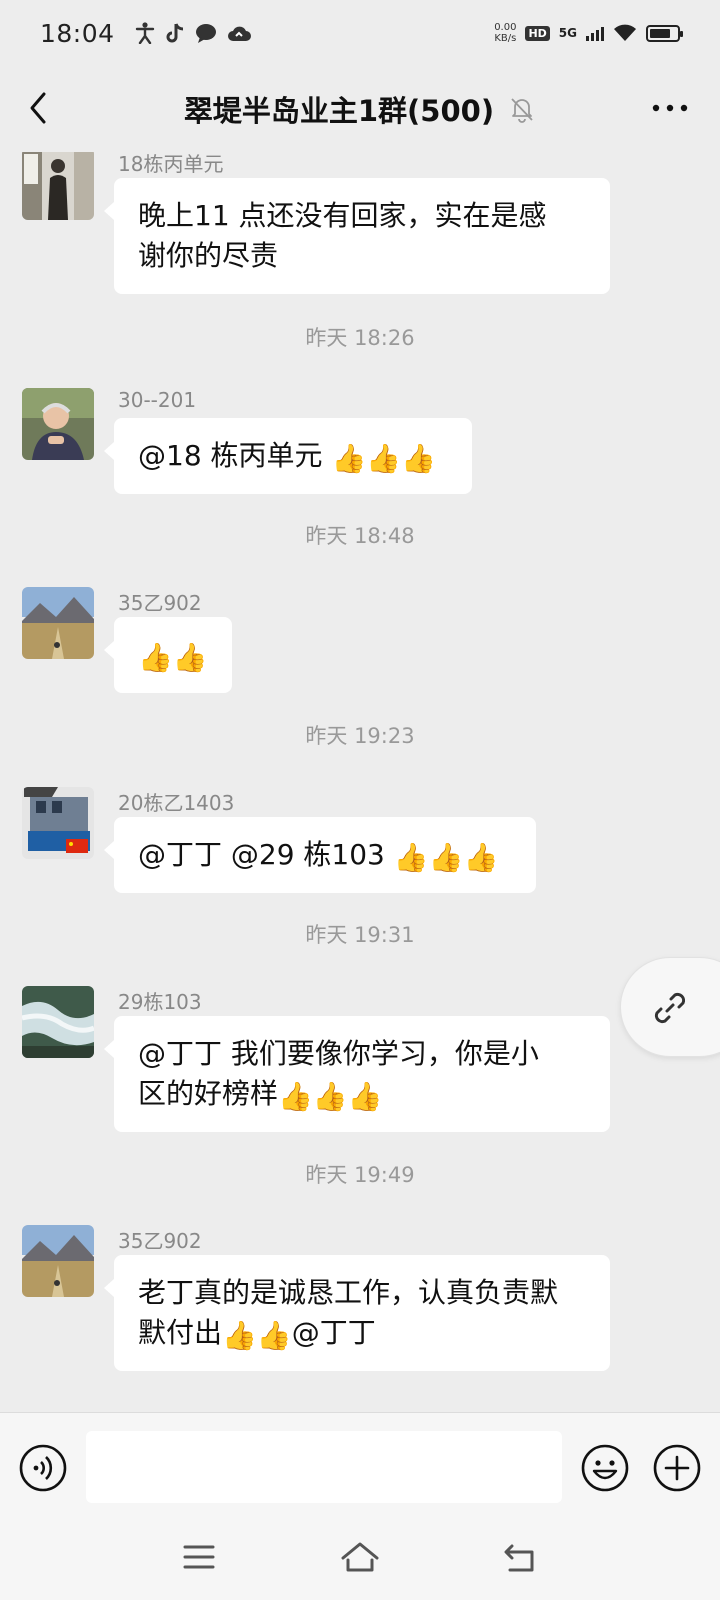 The width and height of the screenshot is (720, 1600). What do you see at coordinates (664, 33) in the screenshot?
I see `battery-icon` at bounding box center [664, 33].